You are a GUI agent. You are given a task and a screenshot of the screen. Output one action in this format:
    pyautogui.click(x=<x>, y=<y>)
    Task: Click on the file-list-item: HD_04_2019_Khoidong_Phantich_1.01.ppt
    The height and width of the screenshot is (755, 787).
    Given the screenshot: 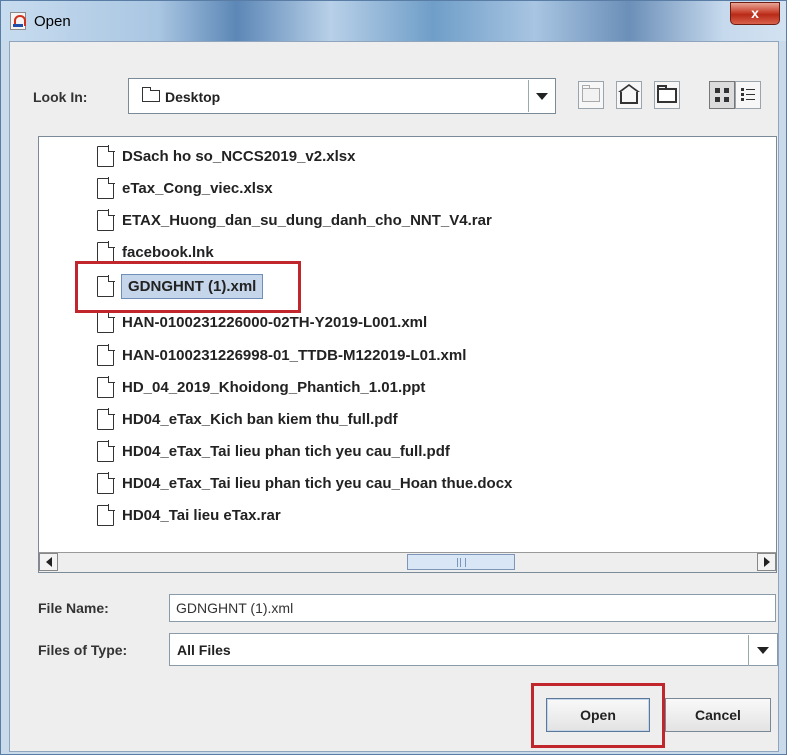 What is the action you would take?
    pyautogui.click(x=261, y=387)
    